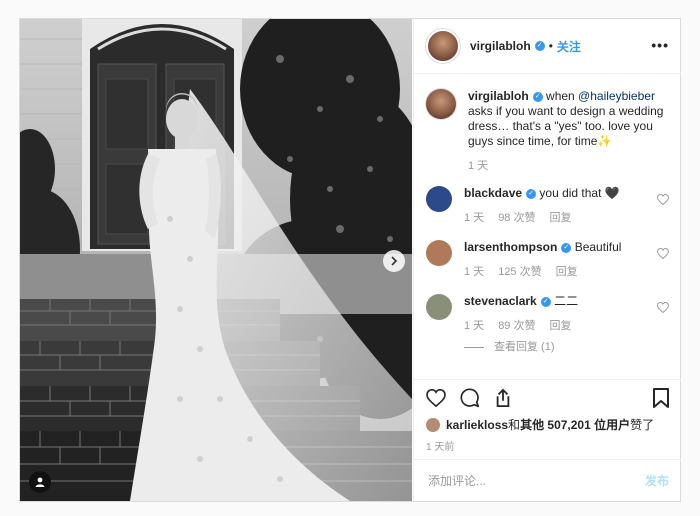 The height and width of the screenshot is (516, 700). What do you see at coordinates (547, 397) in the screenshot?
I see `action-bar` at bounding box center [547, 397].